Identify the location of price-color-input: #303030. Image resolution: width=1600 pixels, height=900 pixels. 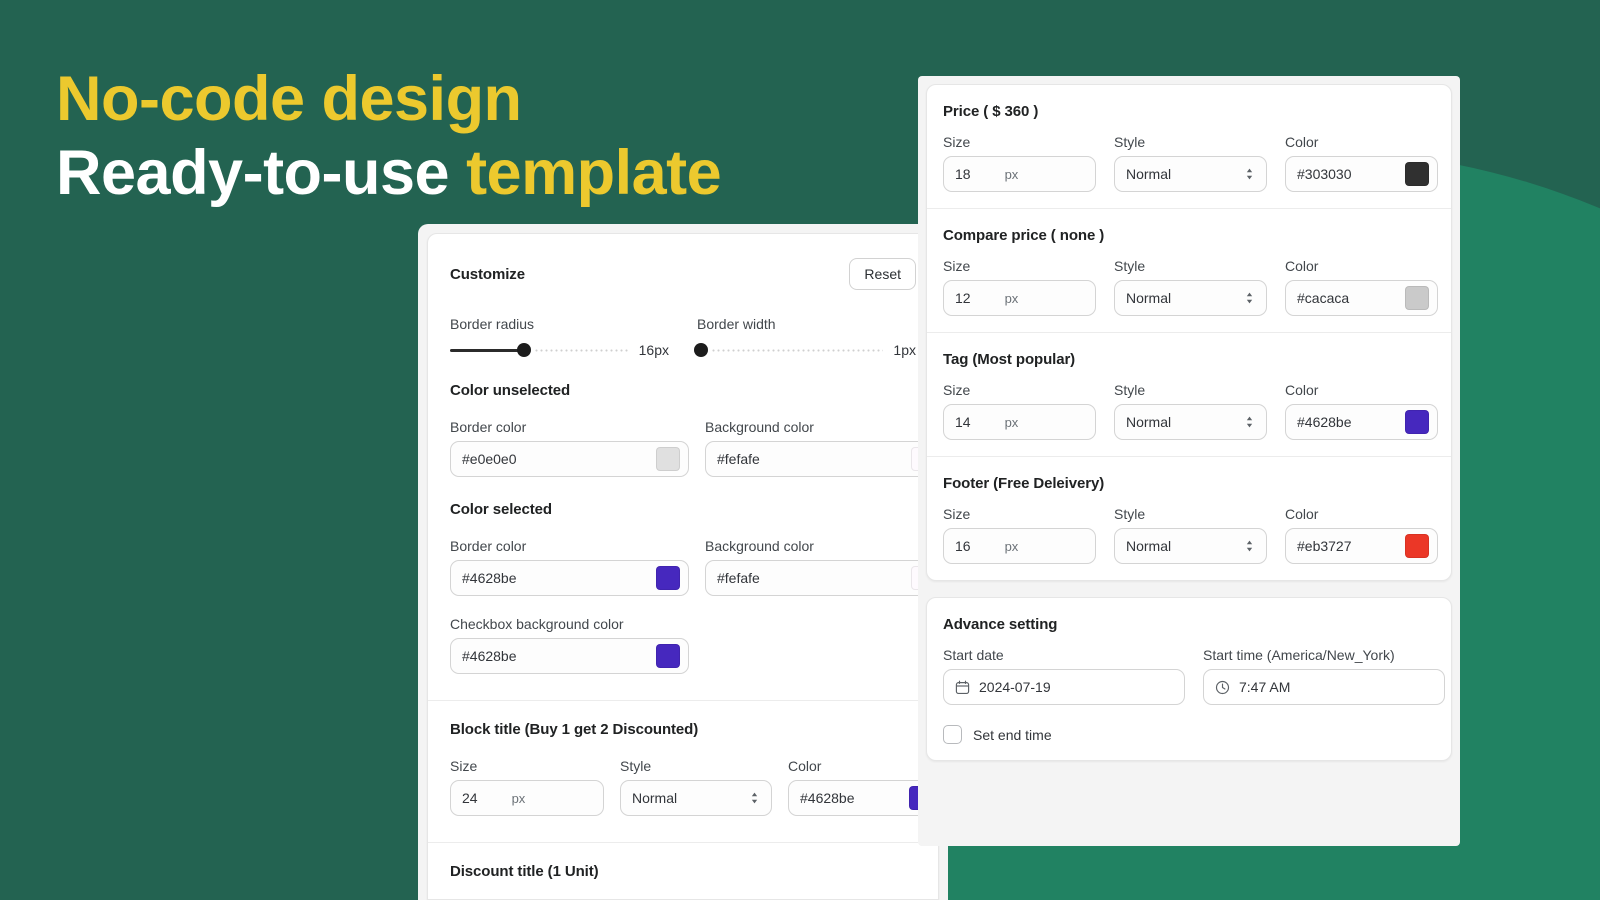
(1361, 174).